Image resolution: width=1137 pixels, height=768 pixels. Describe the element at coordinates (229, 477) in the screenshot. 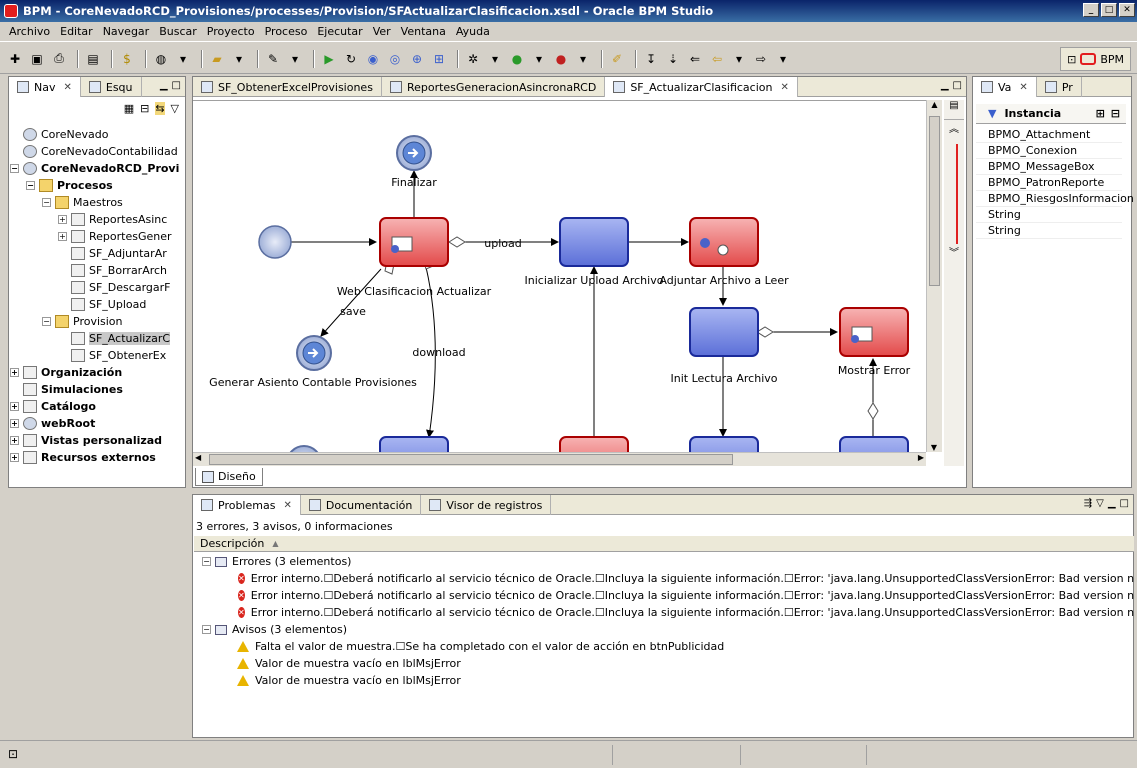

I see `tab-diseno: Diseño` at that location.